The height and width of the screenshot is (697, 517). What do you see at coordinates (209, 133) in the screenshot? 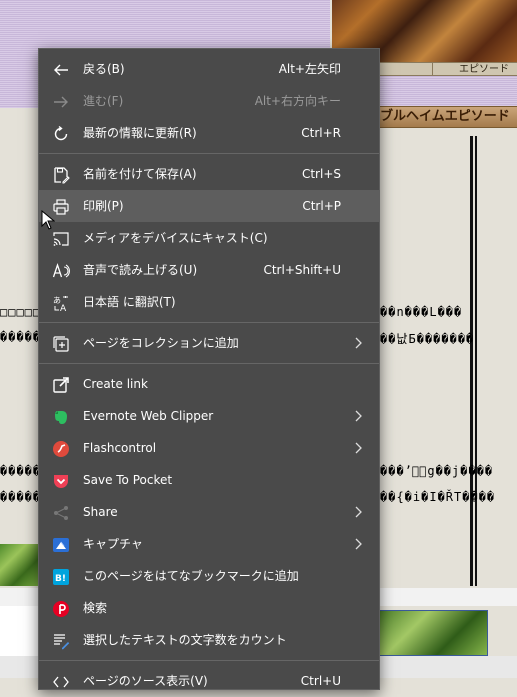
I see `menu-item-refresh: 最新の情報に更新(R) Ctrl+R` at bounding box center [209, 133].